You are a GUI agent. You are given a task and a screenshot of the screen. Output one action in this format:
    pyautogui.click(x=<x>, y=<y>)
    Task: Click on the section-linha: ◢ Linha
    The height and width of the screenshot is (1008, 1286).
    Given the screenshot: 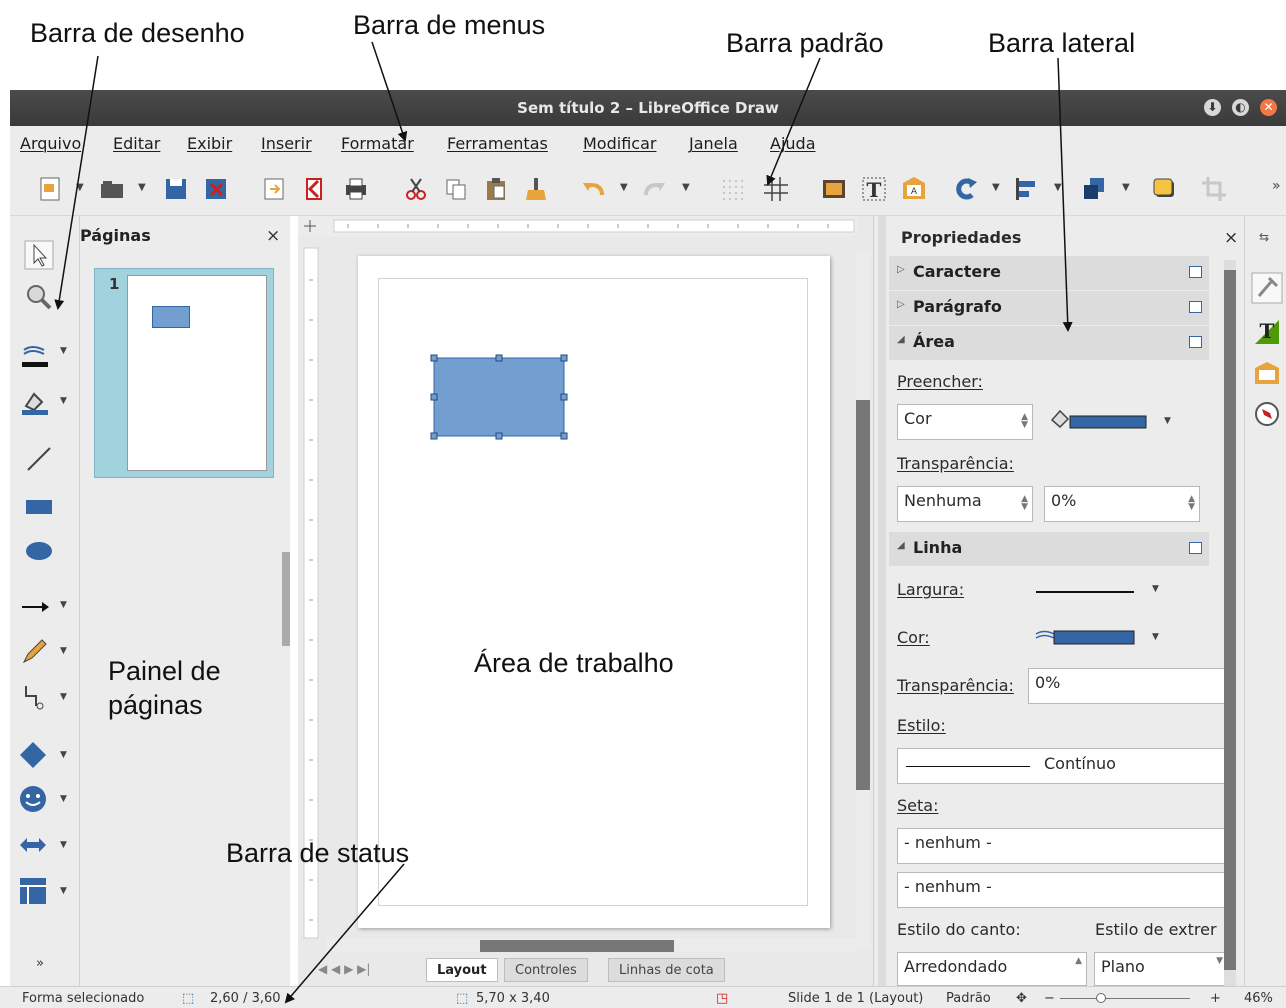 What is the action you would take?
    pyautogui.click(x=1049, y=549)
    